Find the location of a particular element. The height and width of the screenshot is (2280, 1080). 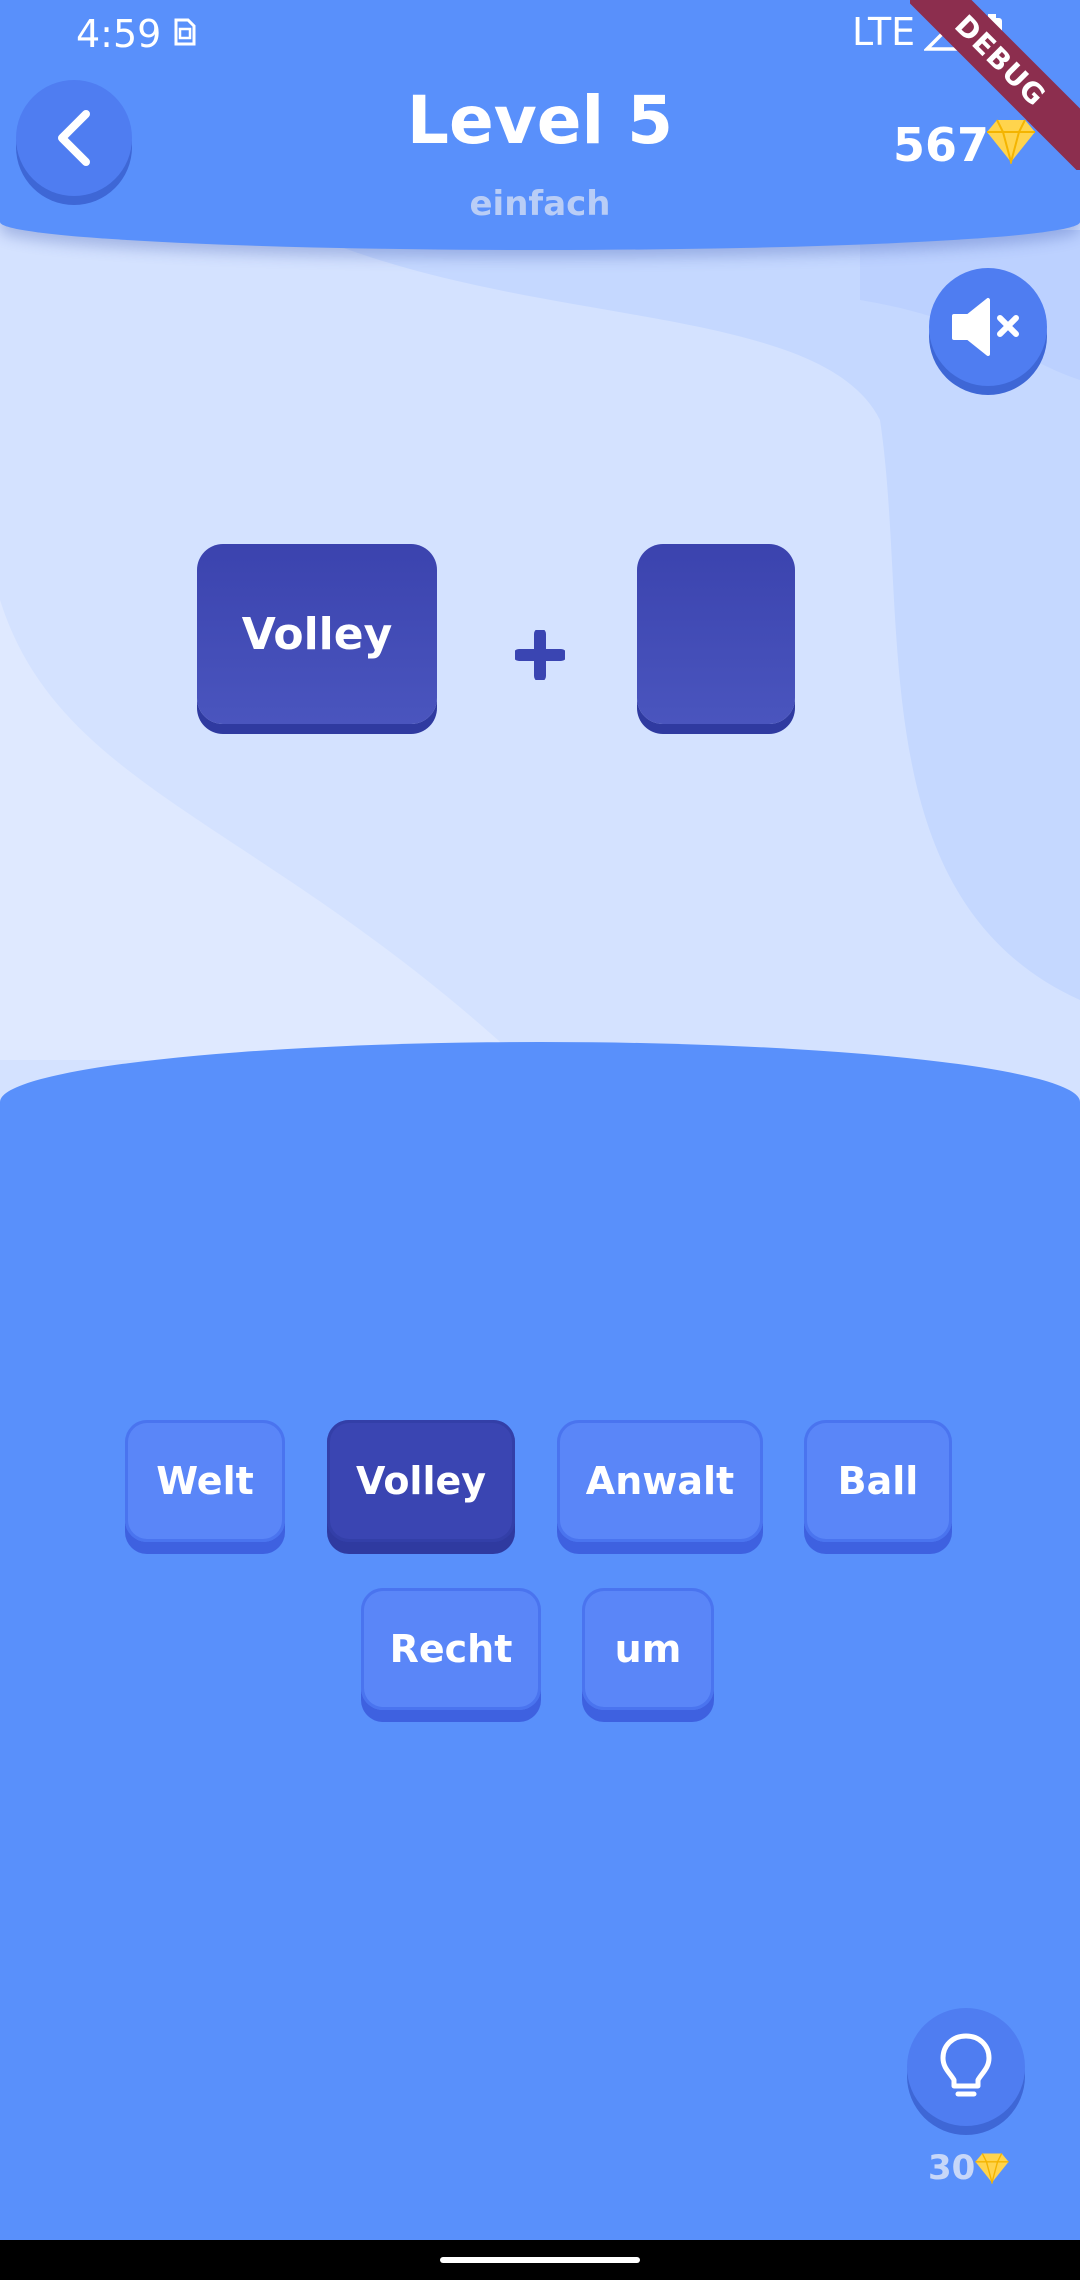

level-difficulty: einfach is located at coordinates (540, 204).